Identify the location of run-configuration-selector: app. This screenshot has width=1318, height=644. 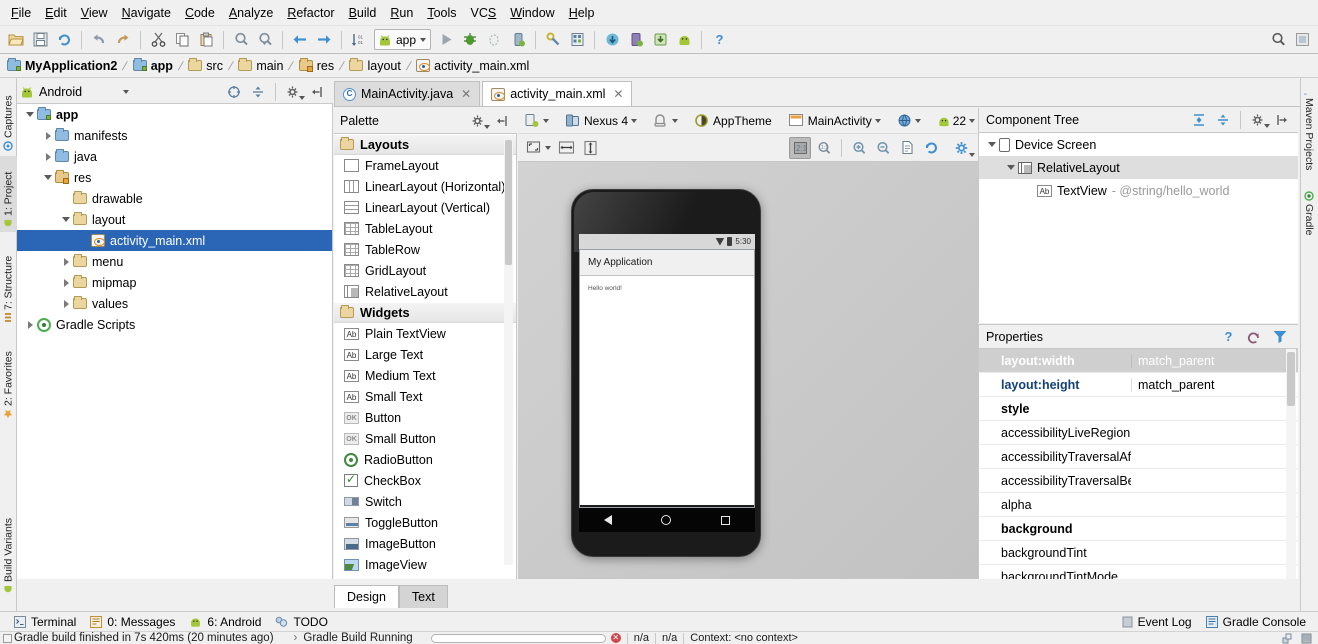
(403, 39).